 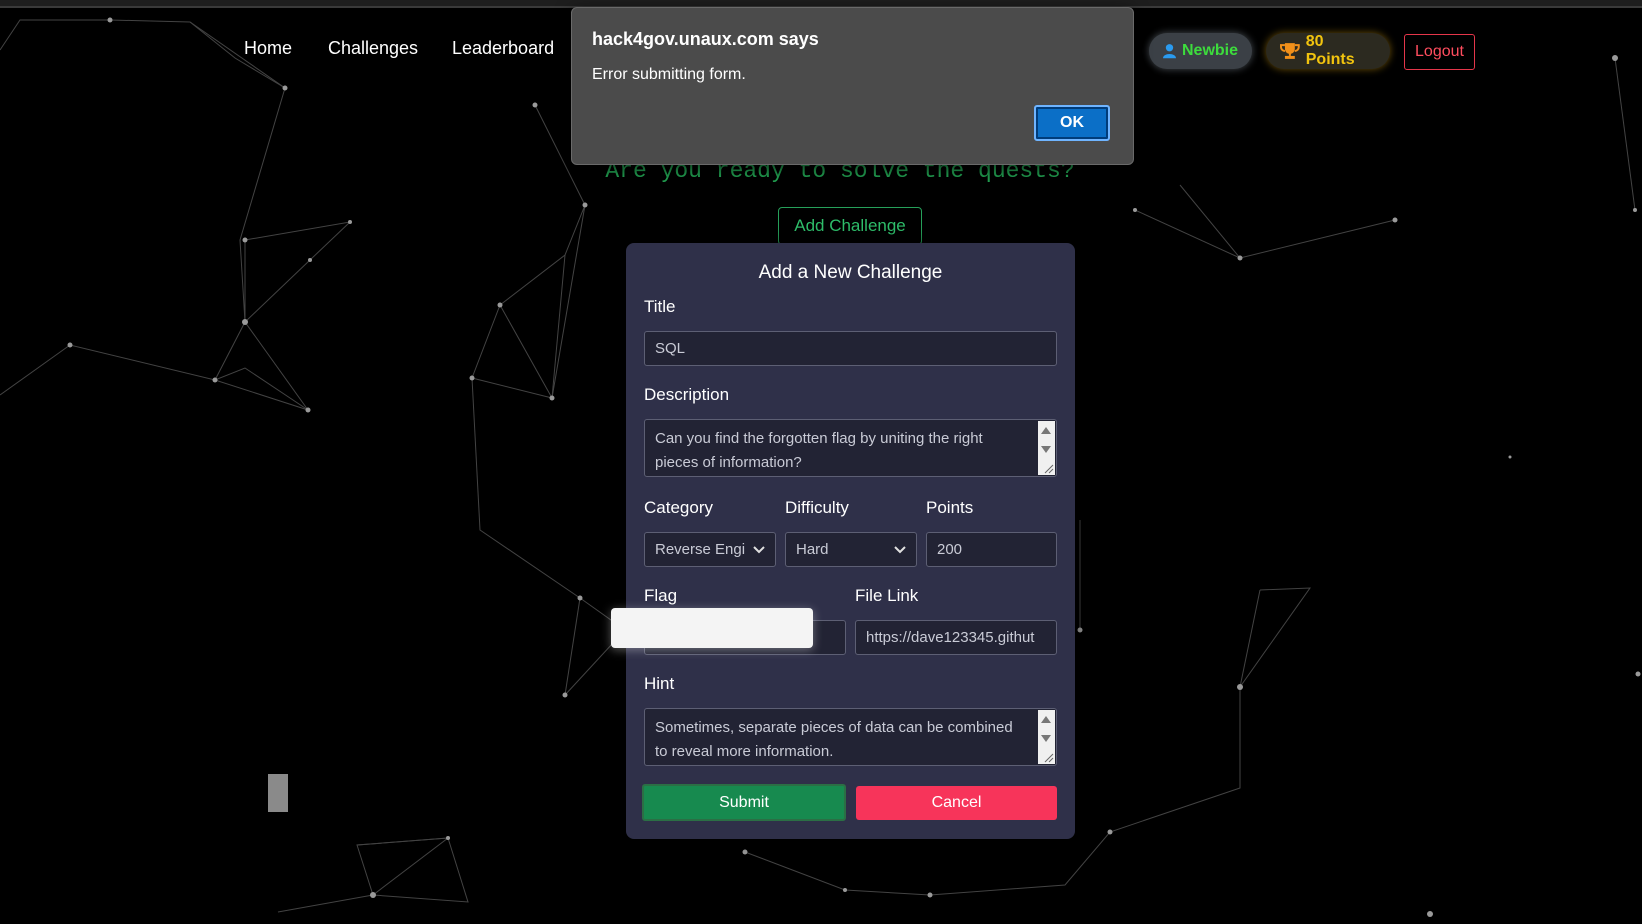 What do you see at coordinates (278, 793) in the screenshot?
I see `page-scroll-thumb` at bounding box center [278, 793].